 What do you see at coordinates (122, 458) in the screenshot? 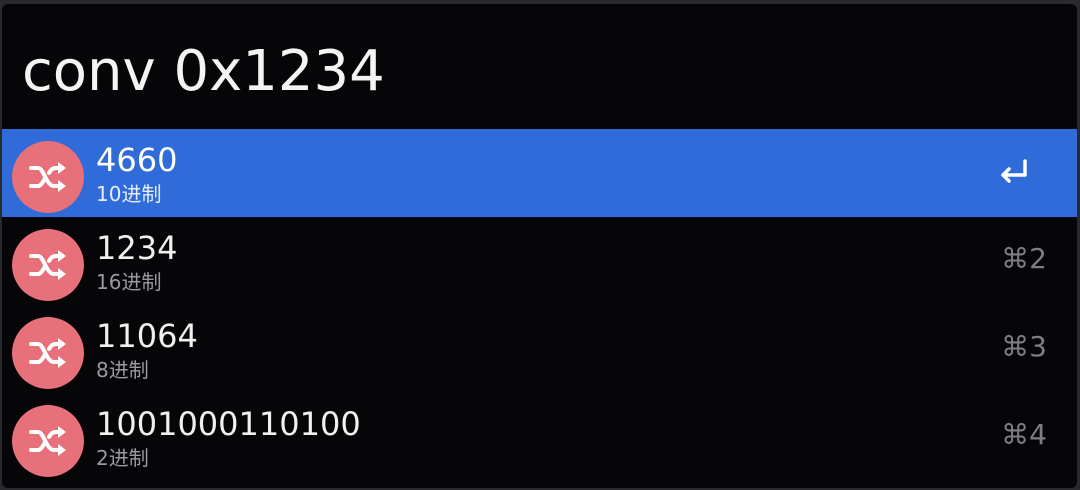
I see `result-subtitle: 2进制` at bounding box center [122, 458].